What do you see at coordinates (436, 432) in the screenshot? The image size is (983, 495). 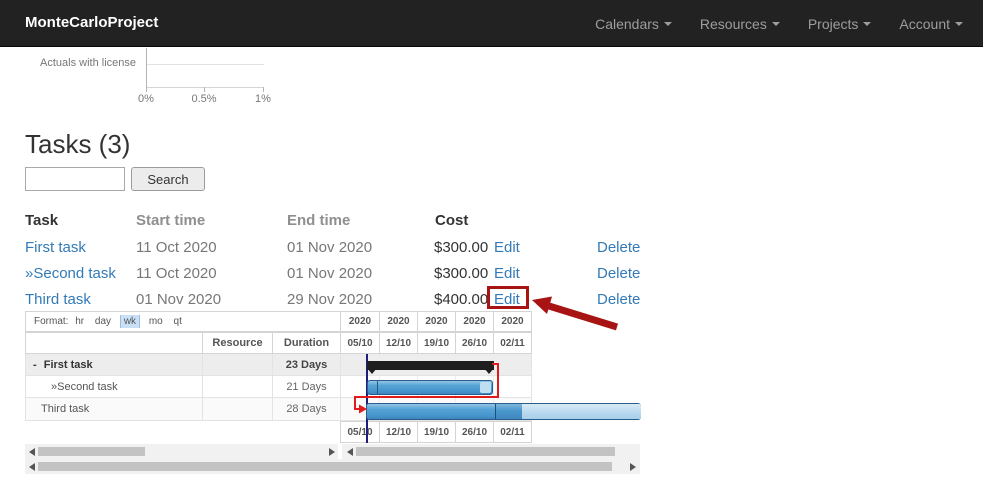 I see `gantt-footer-week: 19/10` at bounding box center [436, 432].